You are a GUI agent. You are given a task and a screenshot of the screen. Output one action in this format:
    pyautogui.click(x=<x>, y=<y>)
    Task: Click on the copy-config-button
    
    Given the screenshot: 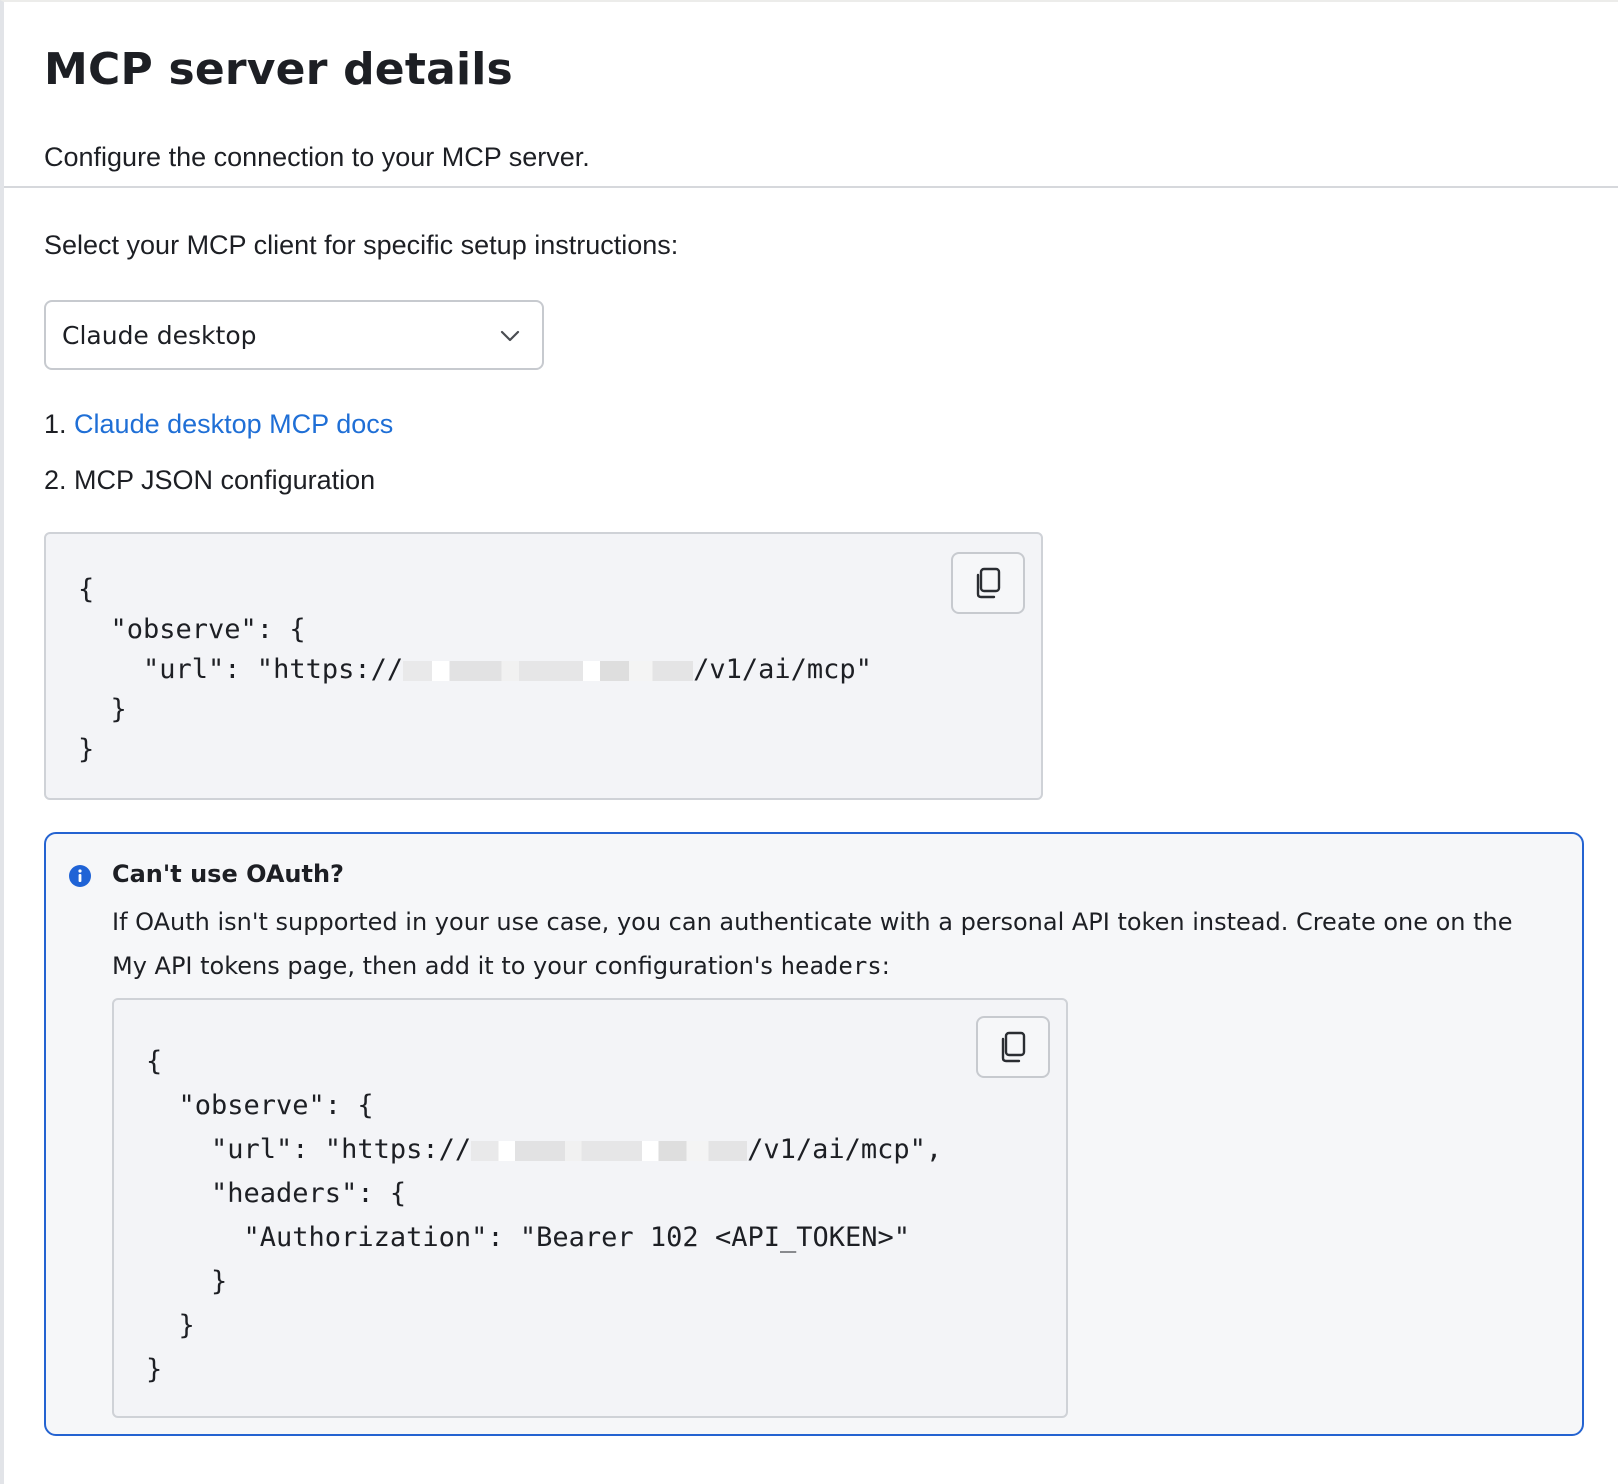 What is the action you would take?
    pyautogui.click(x=988, y=583)
    